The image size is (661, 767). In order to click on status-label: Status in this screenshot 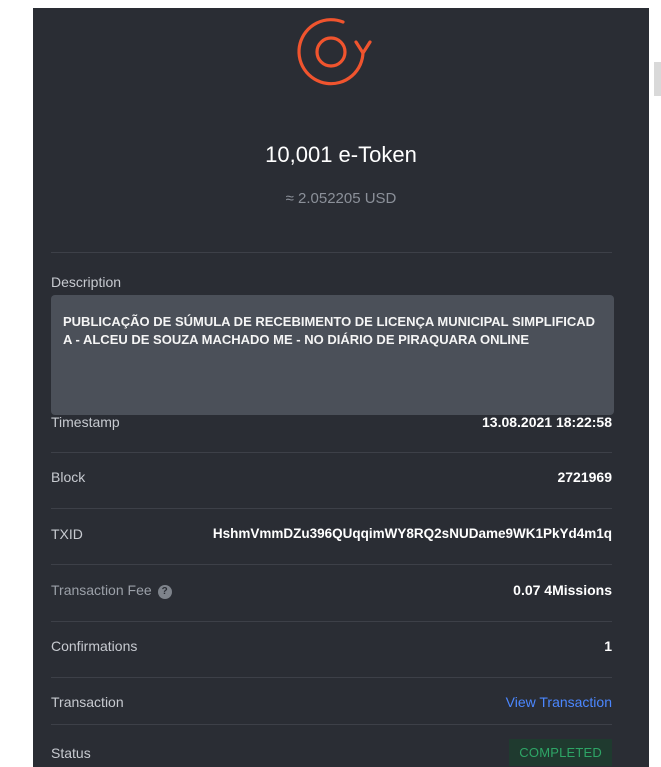, I will do `click(71, 753)`.